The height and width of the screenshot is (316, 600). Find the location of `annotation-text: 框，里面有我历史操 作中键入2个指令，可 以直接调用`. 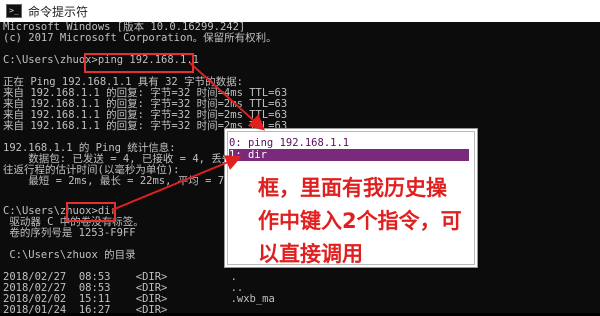

annotation-text: 框，里面有我历史操 作中键入2个指令，可 以直接调用 is located at coordinates (360, 221).